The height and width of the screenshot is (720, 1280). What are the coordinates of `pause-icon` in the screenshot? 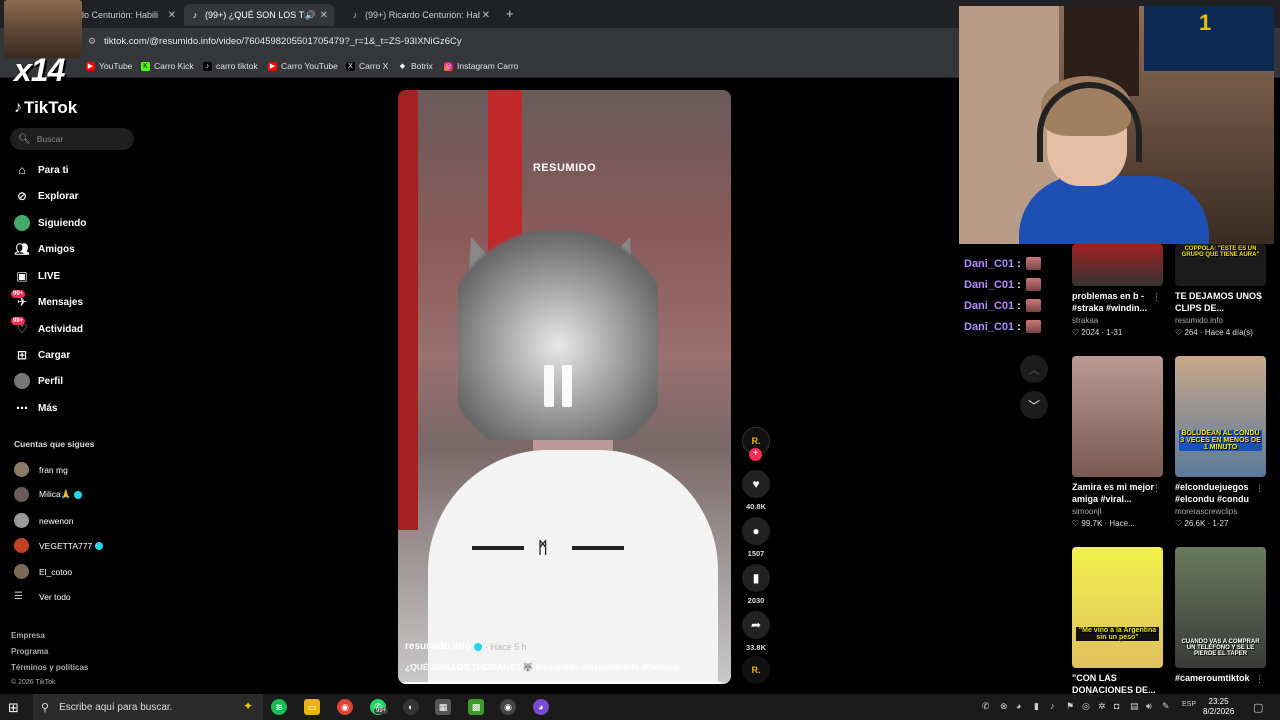 It's located at (558, 386).